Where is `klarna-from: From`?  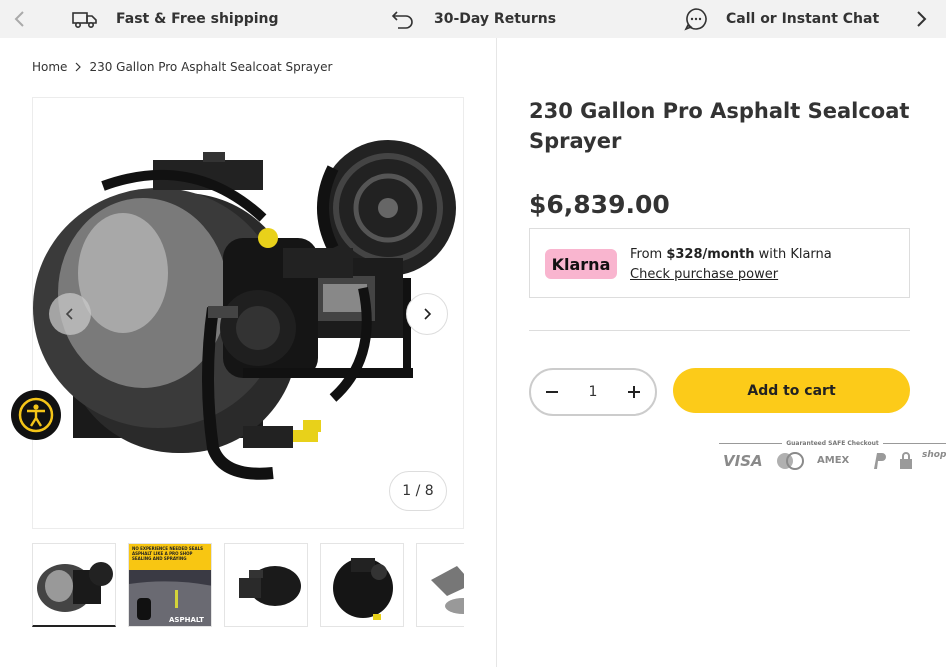 klarna-from: From is located at coordinates (648, 254).